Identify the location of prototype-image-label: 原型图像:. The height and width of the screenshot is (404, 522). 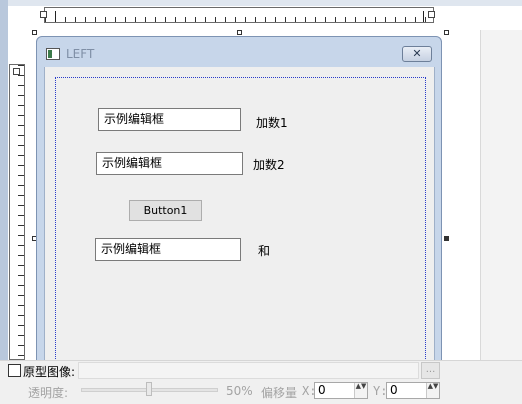
(49, 372).